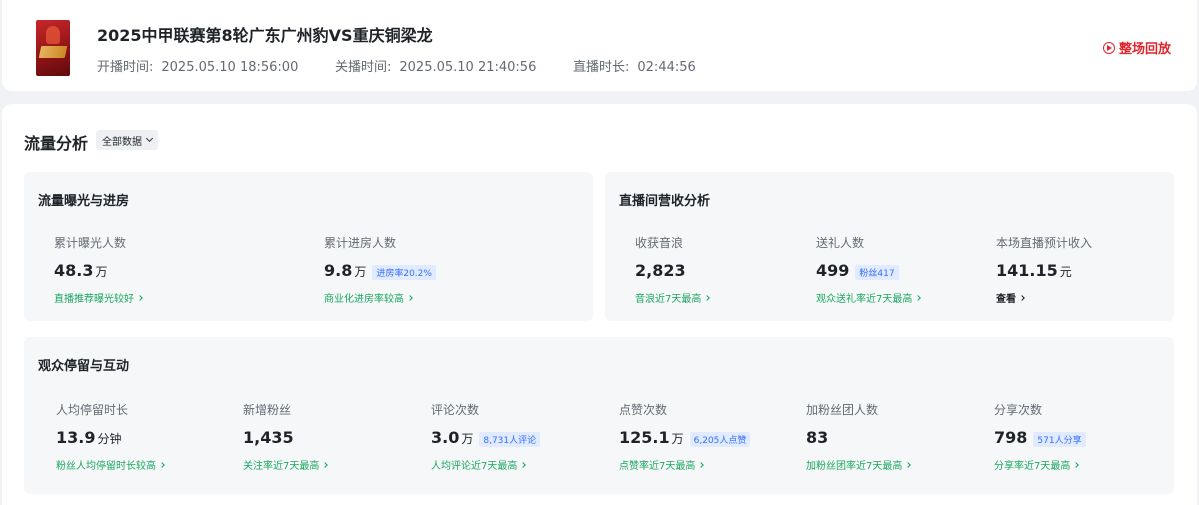 The width and height of the screenshot is (1199, 505). What do you see at coordinates (265, 35) in the screenshot?
I see `live-title: 2025中甲联赛第8轮广东广州豹VS重庆铜梁龙` at bounding box center [265, 35].